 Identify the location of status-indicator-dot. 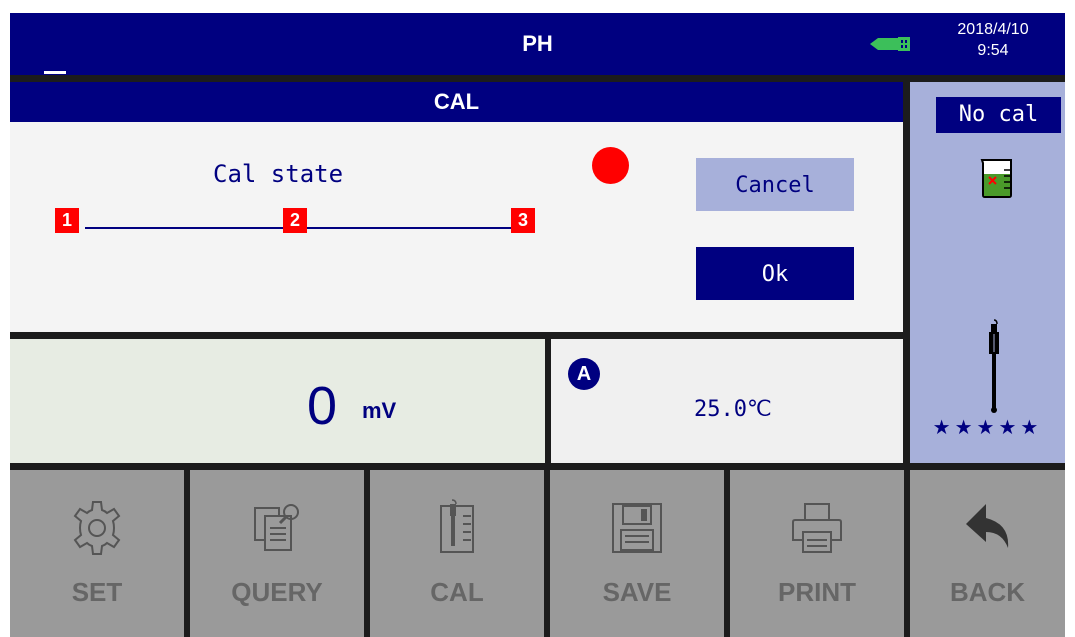
(610, 165).